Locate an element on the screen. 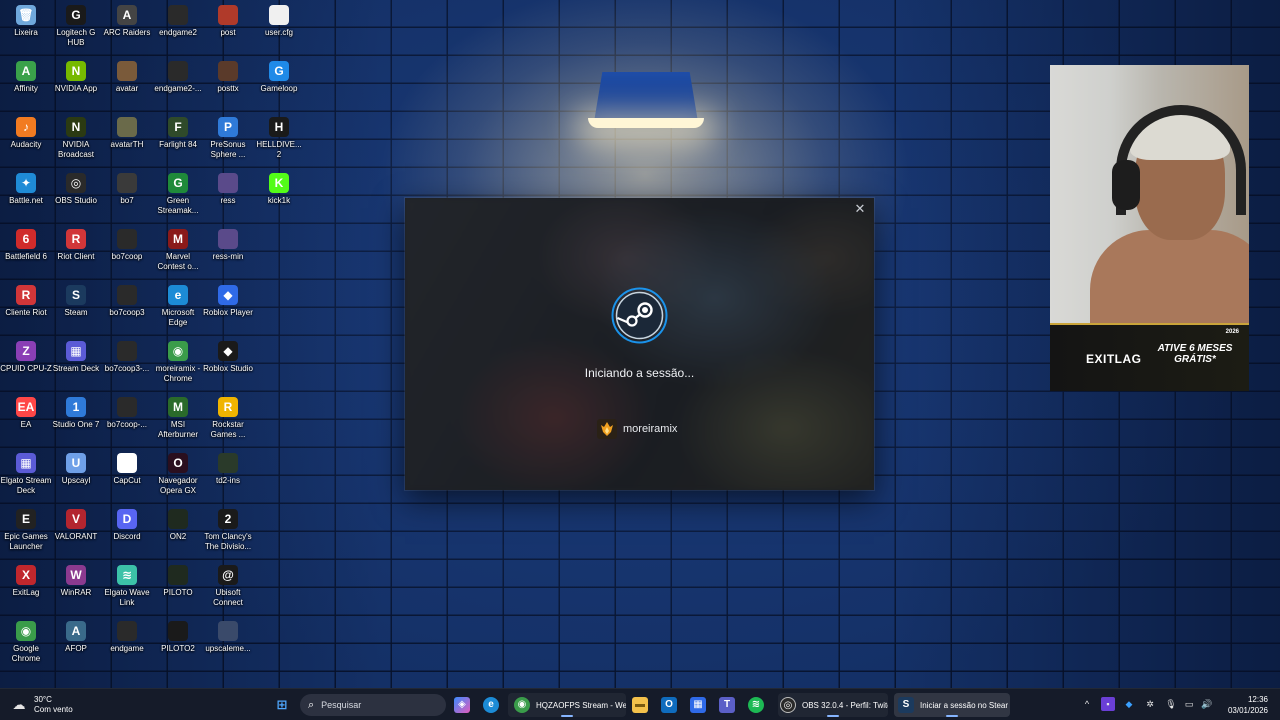 Image resolution: width=1280 pixels, height=720 pixels. desktop-icon: avatar is located at coordinates (127, 77).